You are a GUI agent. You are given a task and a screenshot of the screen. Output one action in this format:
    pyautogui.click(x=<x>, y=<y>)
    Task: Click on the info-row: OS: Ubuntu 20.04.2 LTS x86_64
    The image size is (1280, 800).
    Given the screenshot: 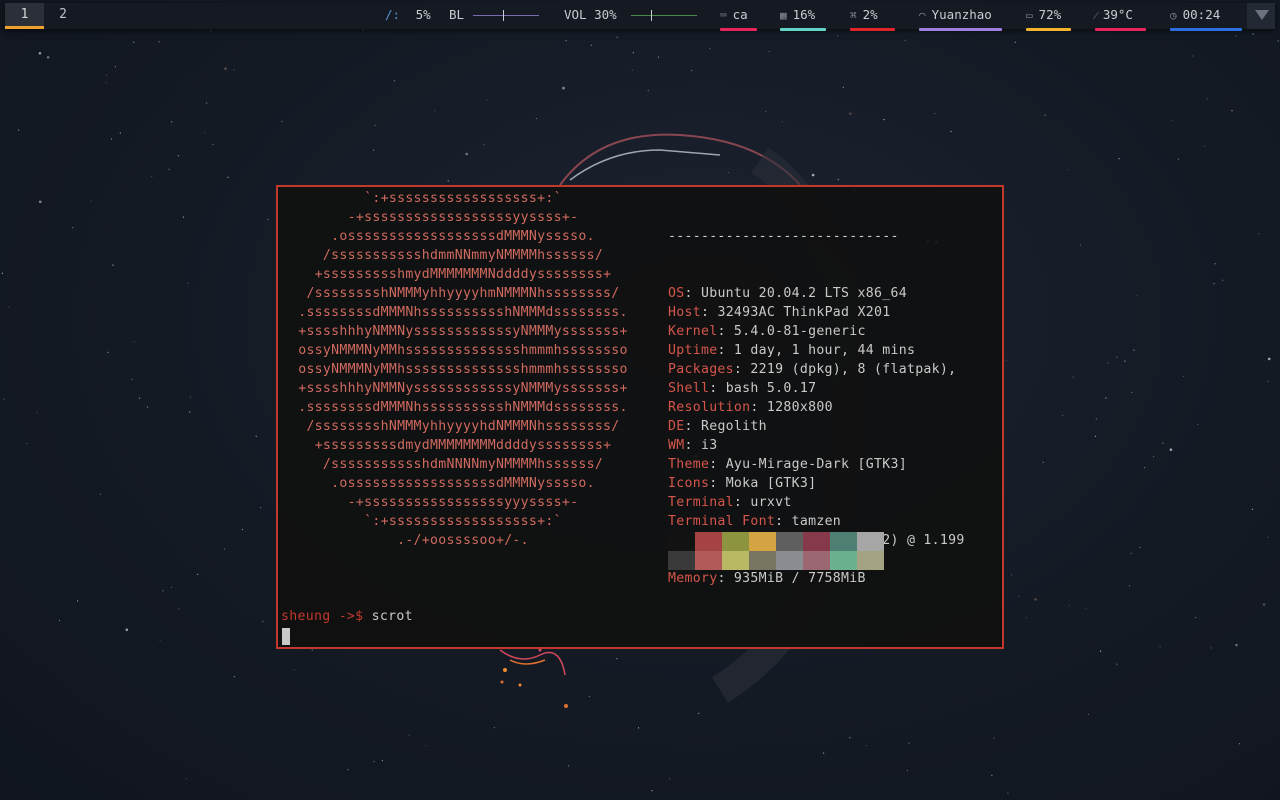 What is the action you would take?
    pyautogui.click(x=787, y=293)
    